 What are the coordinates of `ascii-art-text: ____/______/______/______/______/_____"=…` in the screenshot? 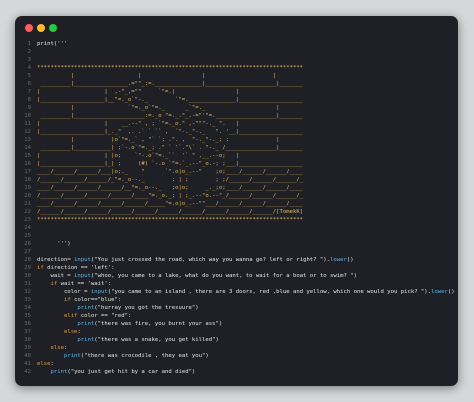 It's located at (170, 204).